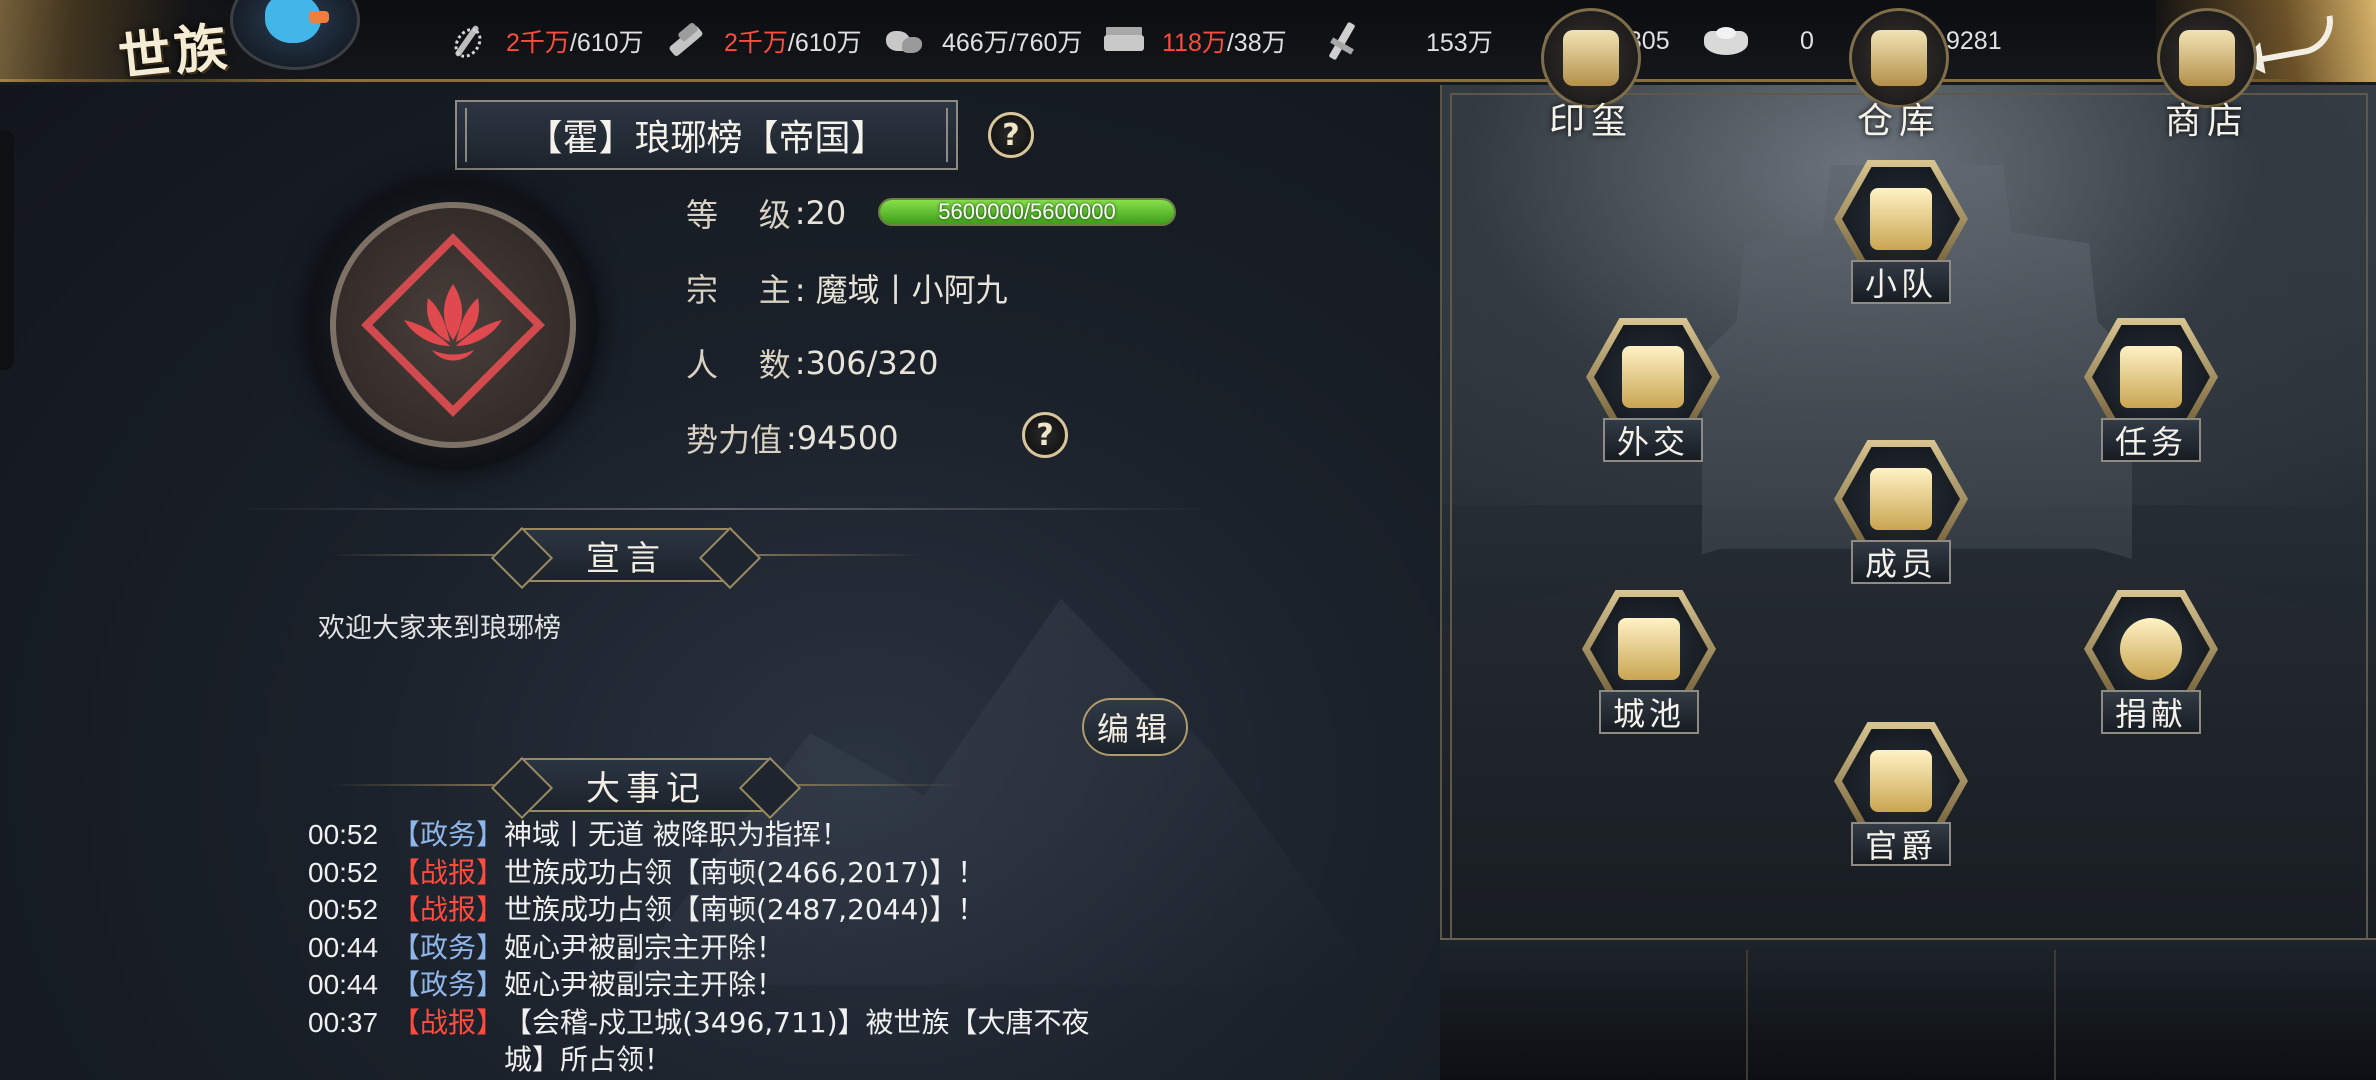 The height and width of the screenshot is (1080, 2376). I want to click on quest-button: 任务, so click(2151, 398).